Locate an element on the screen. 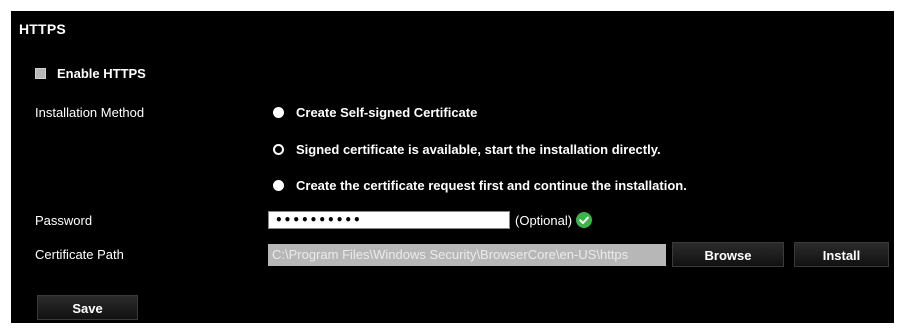 Image resolution: width=906 pixels, height=331 pixels. checkbox-box is located at coordinates (40, 73).